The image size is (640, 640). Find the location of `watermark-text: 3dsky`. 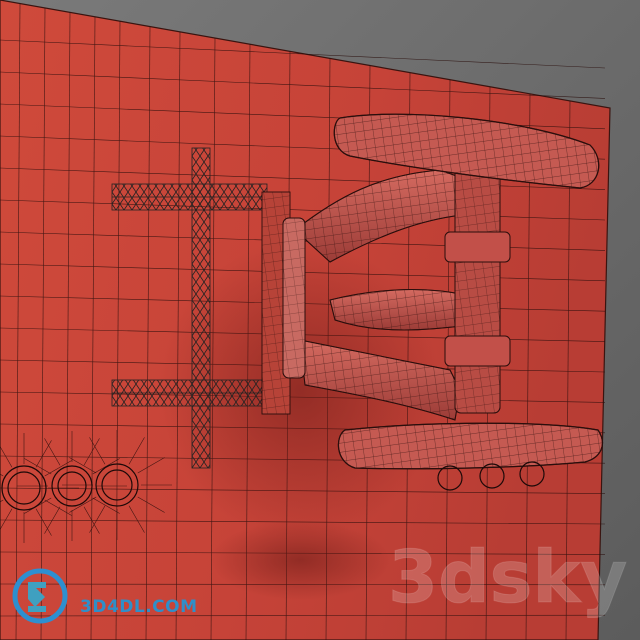

watermark-text: 3dsky is located at coordinates (507, 577).